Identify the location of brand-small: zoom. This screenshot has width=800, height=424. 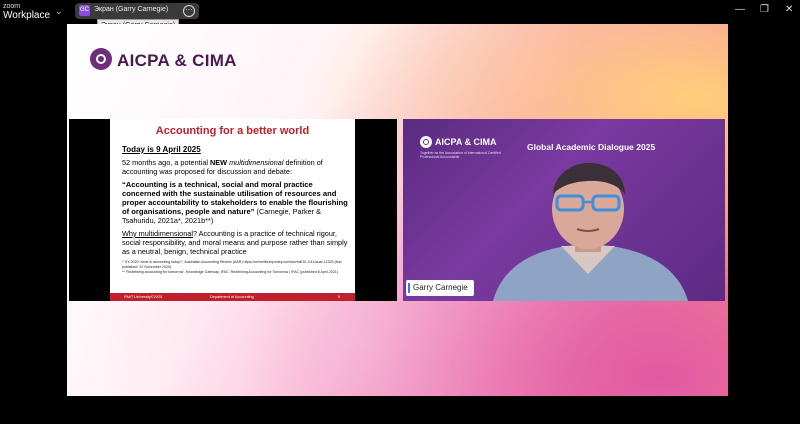
(12, 6).